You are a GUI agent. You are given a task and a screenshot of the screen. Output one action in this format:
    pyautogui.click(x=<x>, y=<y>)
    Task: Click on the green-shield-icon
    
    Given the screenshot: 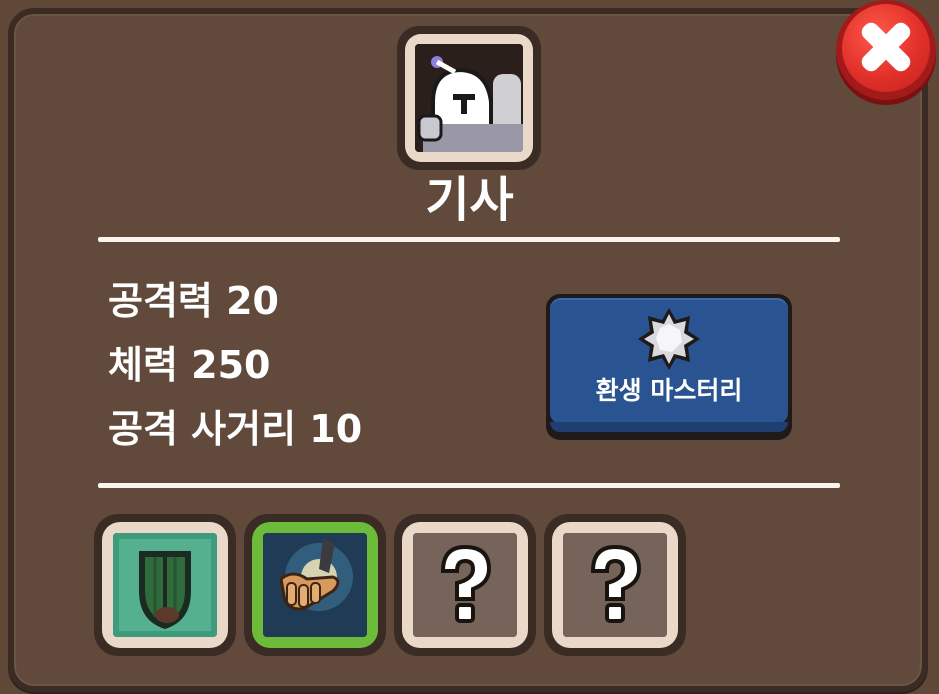 What is the action you would take?
    pyautogui.click(x=165, y=585)
    